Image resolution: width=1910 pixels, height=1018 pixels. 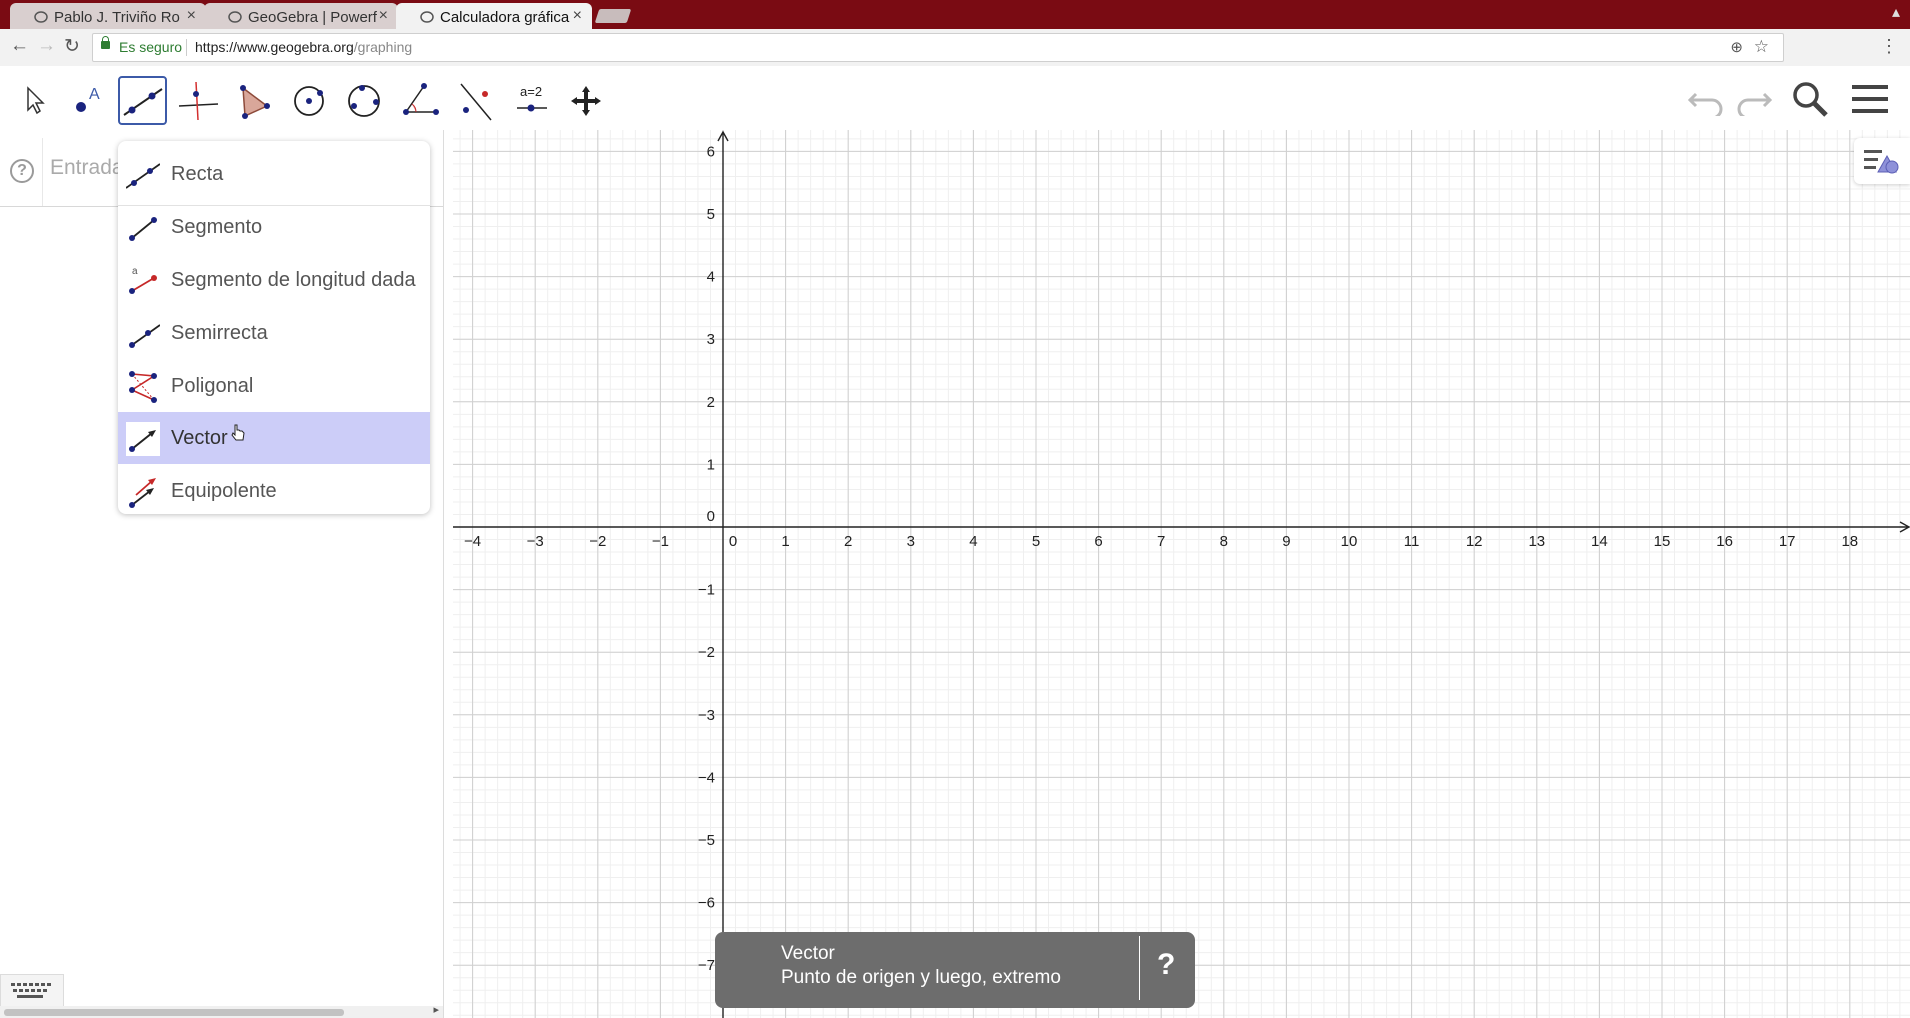 I want to click on style-bar-icon, so click(x=1881, y=162).